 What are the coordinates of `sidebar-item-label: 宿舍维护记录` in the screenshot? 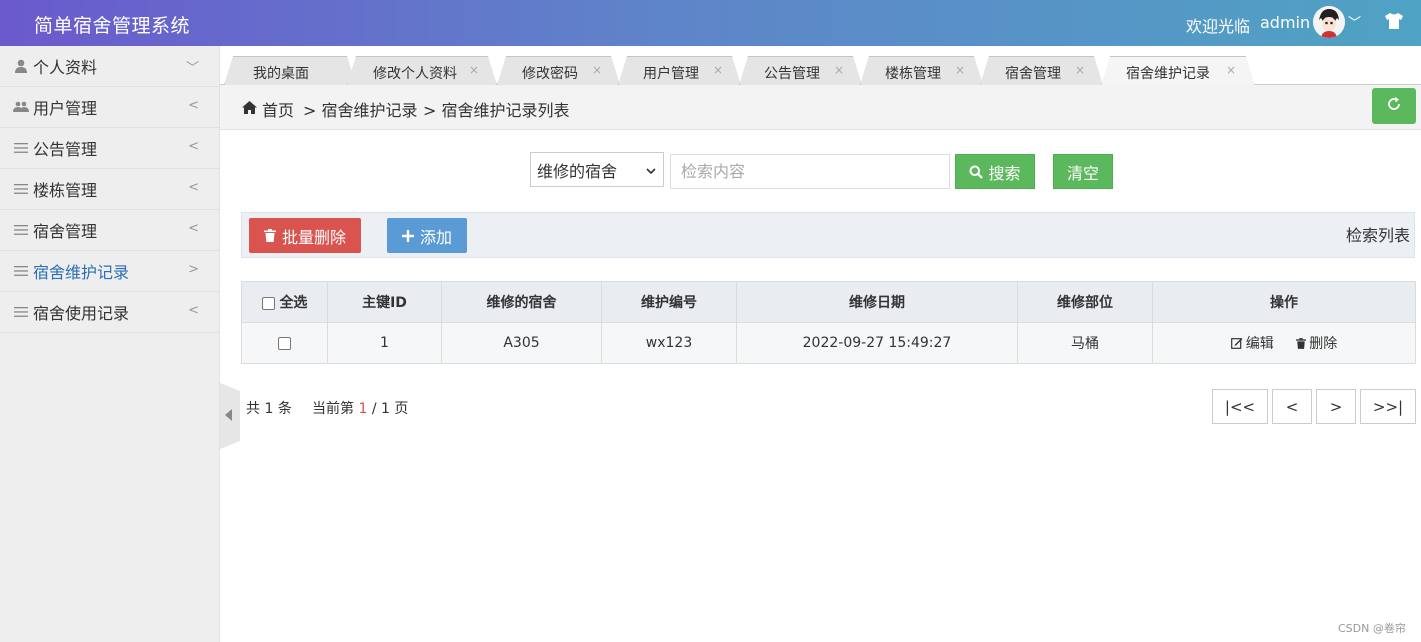 It's located at (81, 272).